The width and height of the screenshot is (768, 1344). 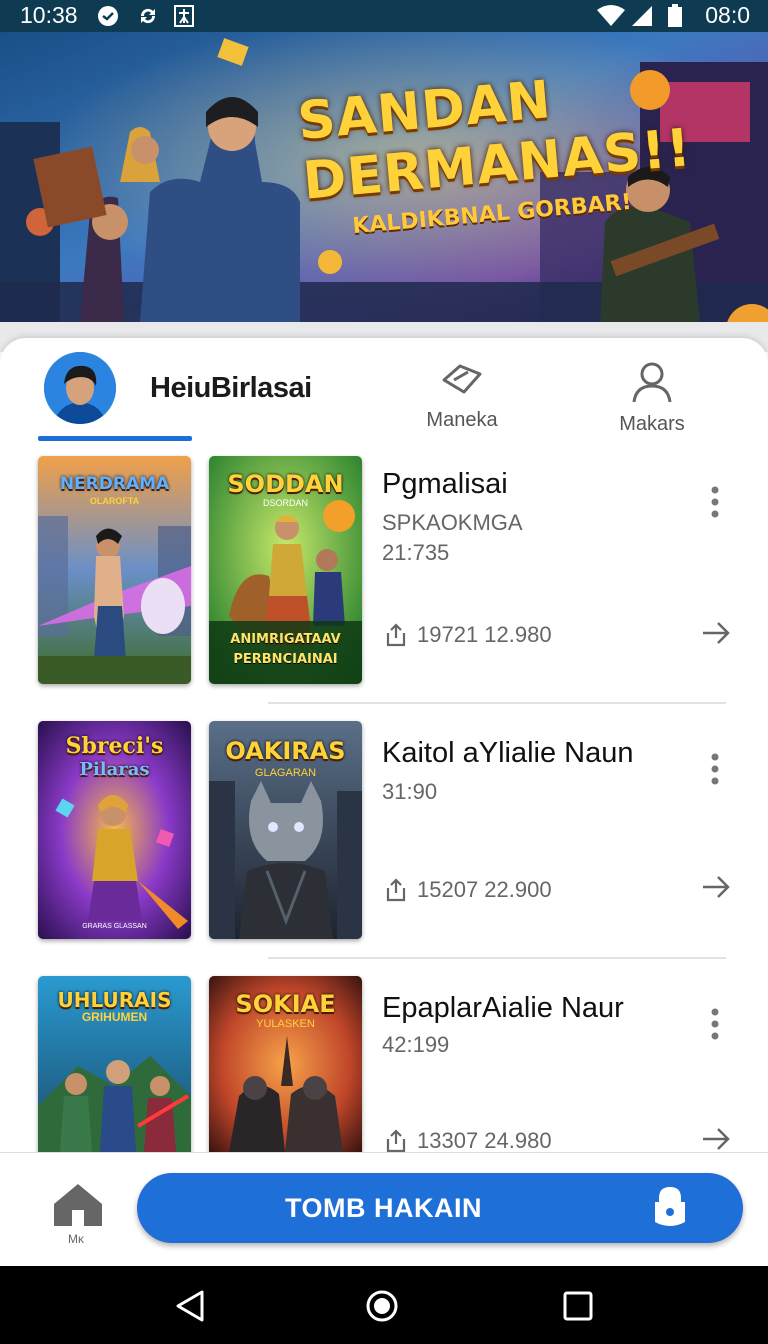 What do you see at coordinates (114, 1000) in the screenshot?
I see `poster-title: UHLURAIS` at bounding box center [114, 1000].